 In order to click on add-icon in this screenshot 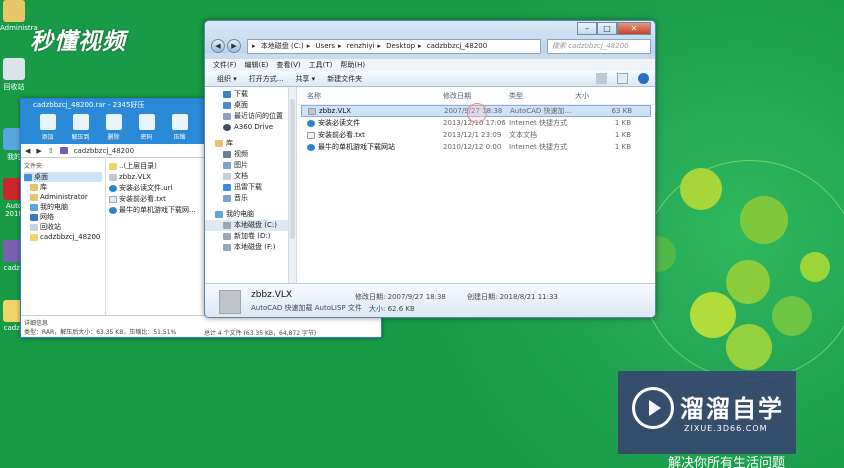, I will do `click(47, 122)`.